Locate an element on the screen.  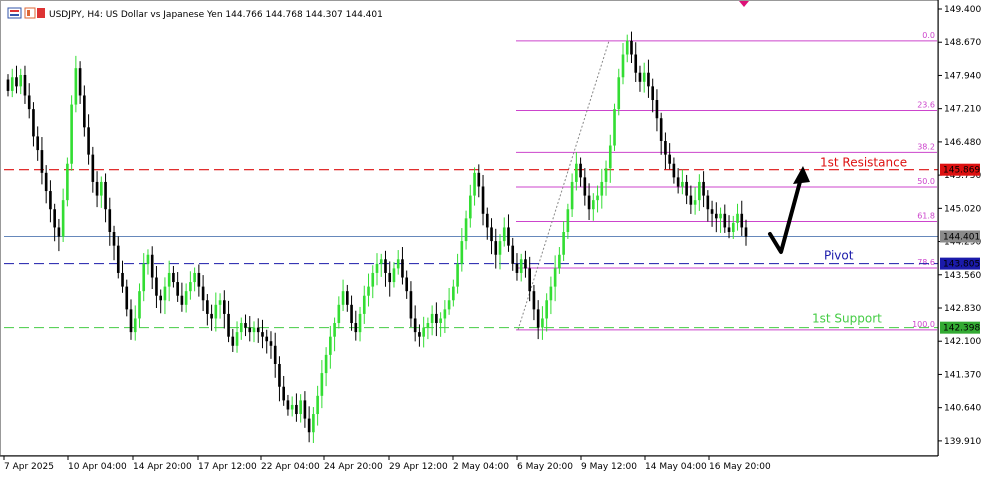
template-icon is located at coordinates (41, 13).